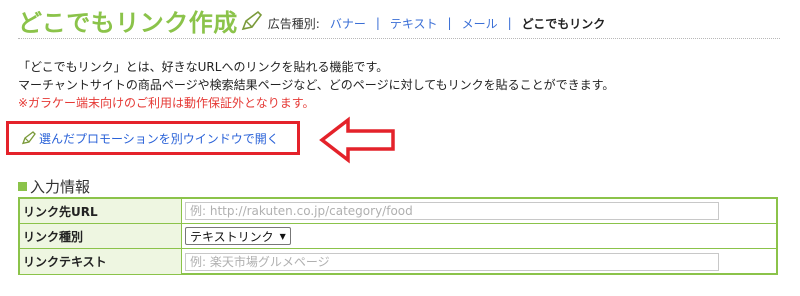 The width and height of the screenshot is (800, 296). What do you see at coordinates (414, 23) in the screenshot?
I see `ad-type-text-link: テキスト` at bounding box center [414, 23].